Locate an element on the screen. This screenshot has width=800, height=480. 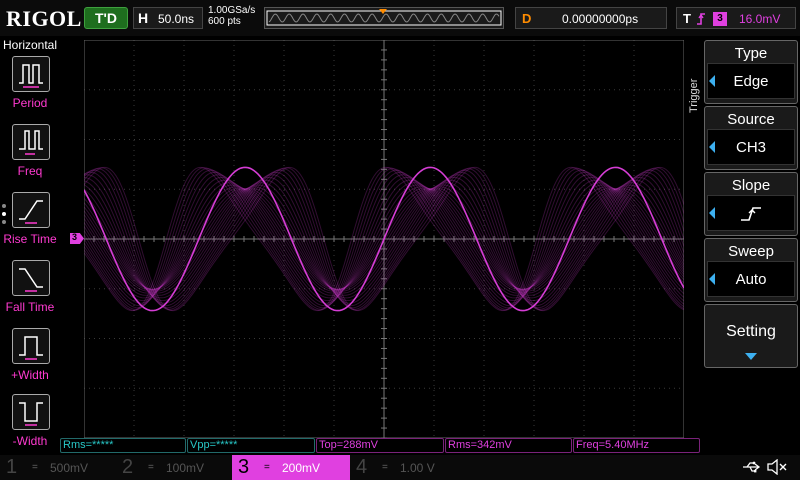
channel-scale: 200mV is located at coordinates (301, 468).